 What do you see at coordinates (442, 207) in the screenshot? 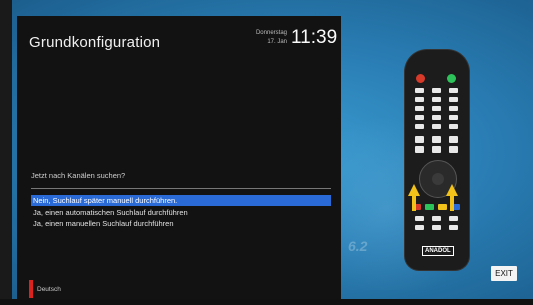
I see `yellow-key-icon` at bounding box center [442, 207].